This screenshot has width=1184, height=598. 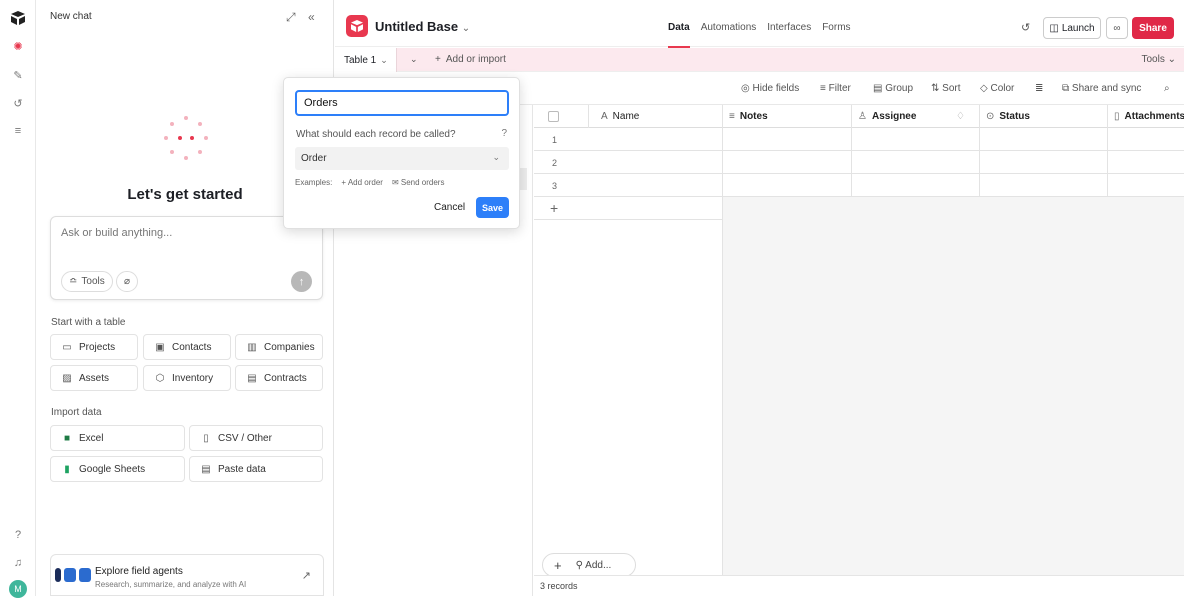 What do you see at coordinates (73, 575) in the screenshot?
I see `agents-icon` at bounding box center [73, 575].